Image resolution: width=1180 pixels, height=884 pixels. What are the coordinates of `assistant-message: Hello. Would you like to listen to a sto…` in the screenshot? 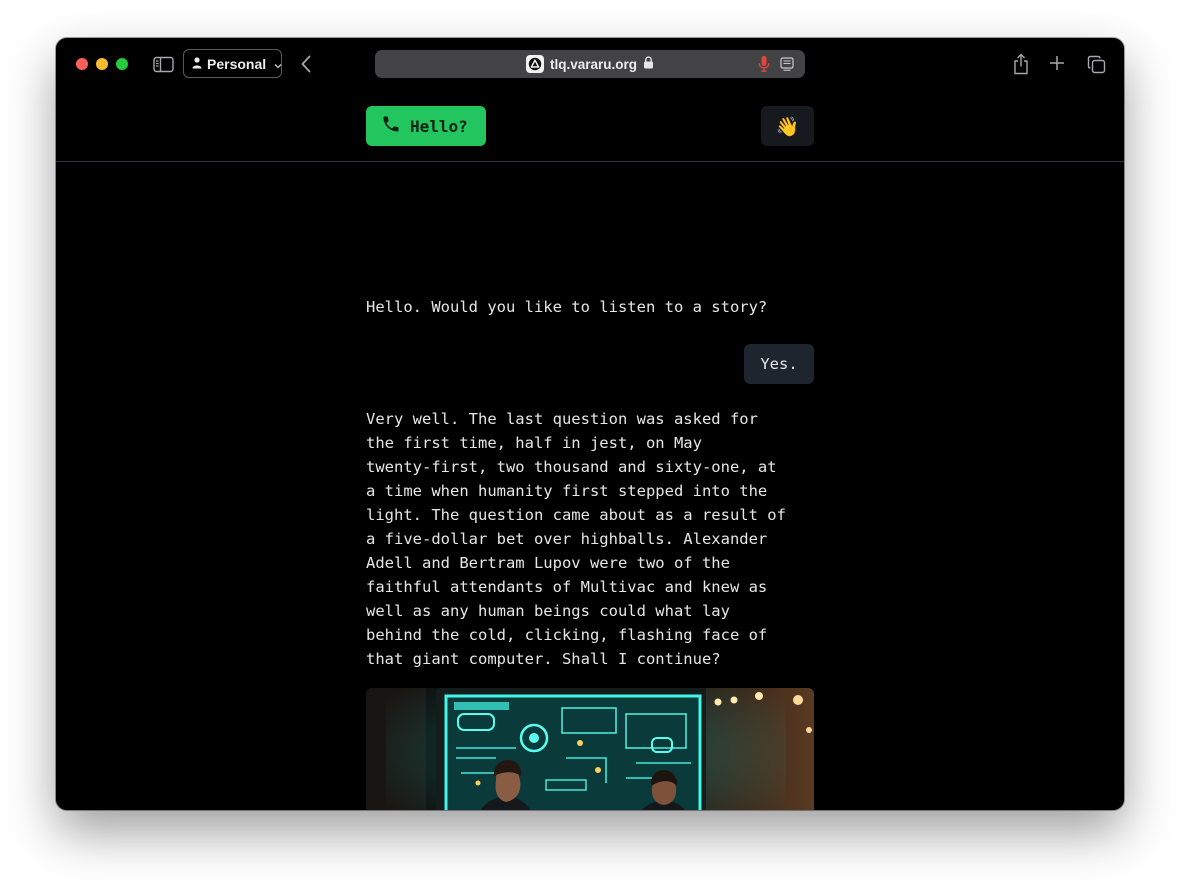 It's located at (567, 307).